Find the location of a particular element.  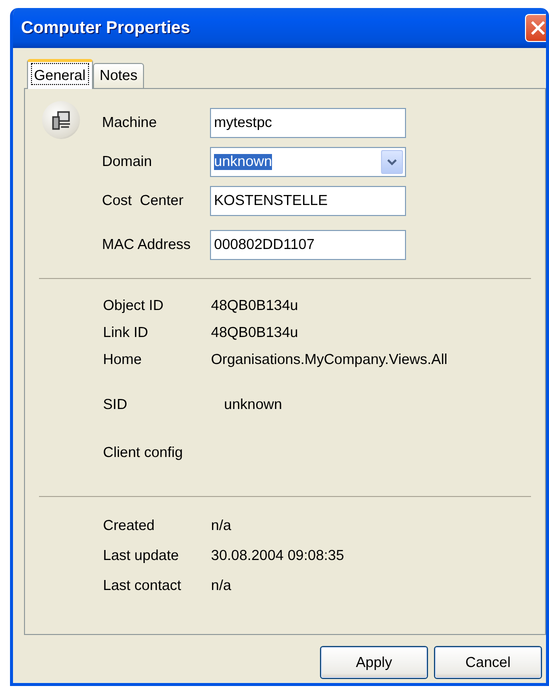

info-label: Last update is located at coordinates (141, 556).